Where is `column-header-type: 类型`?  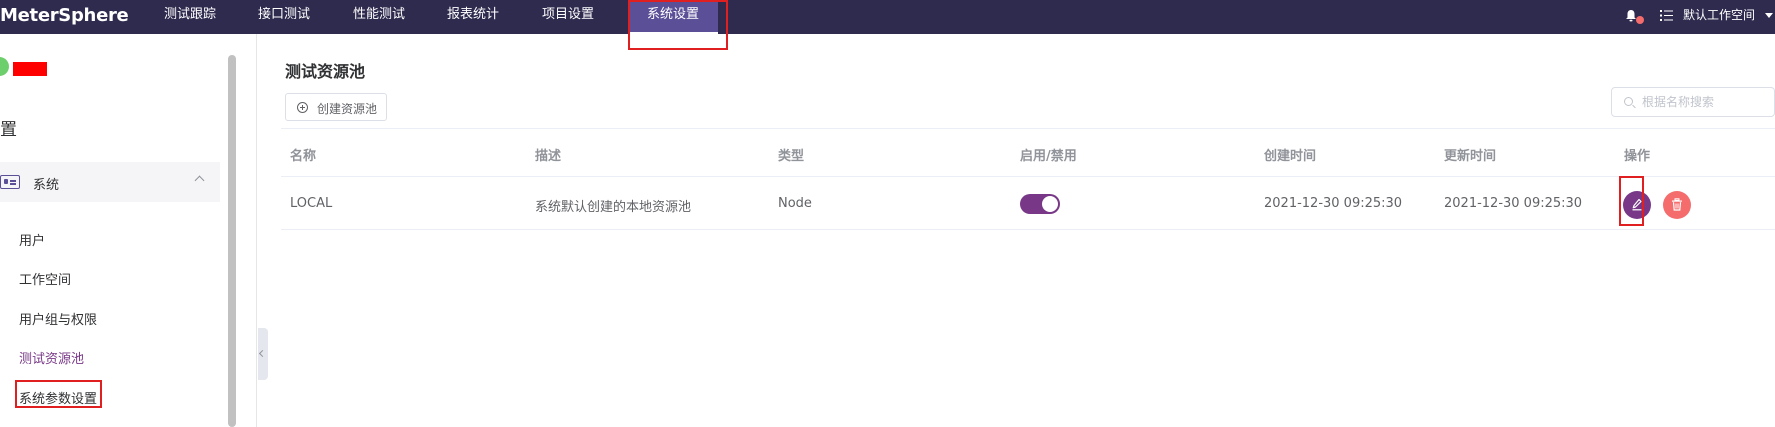
column-header-type: 类型 is located at coordinates (791, 154).